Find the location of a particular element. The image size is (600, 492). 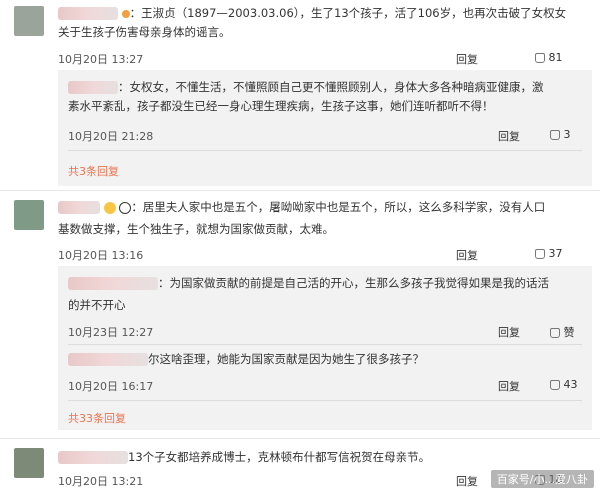

smile-emoji-icon is located at coordinates (109, 207).